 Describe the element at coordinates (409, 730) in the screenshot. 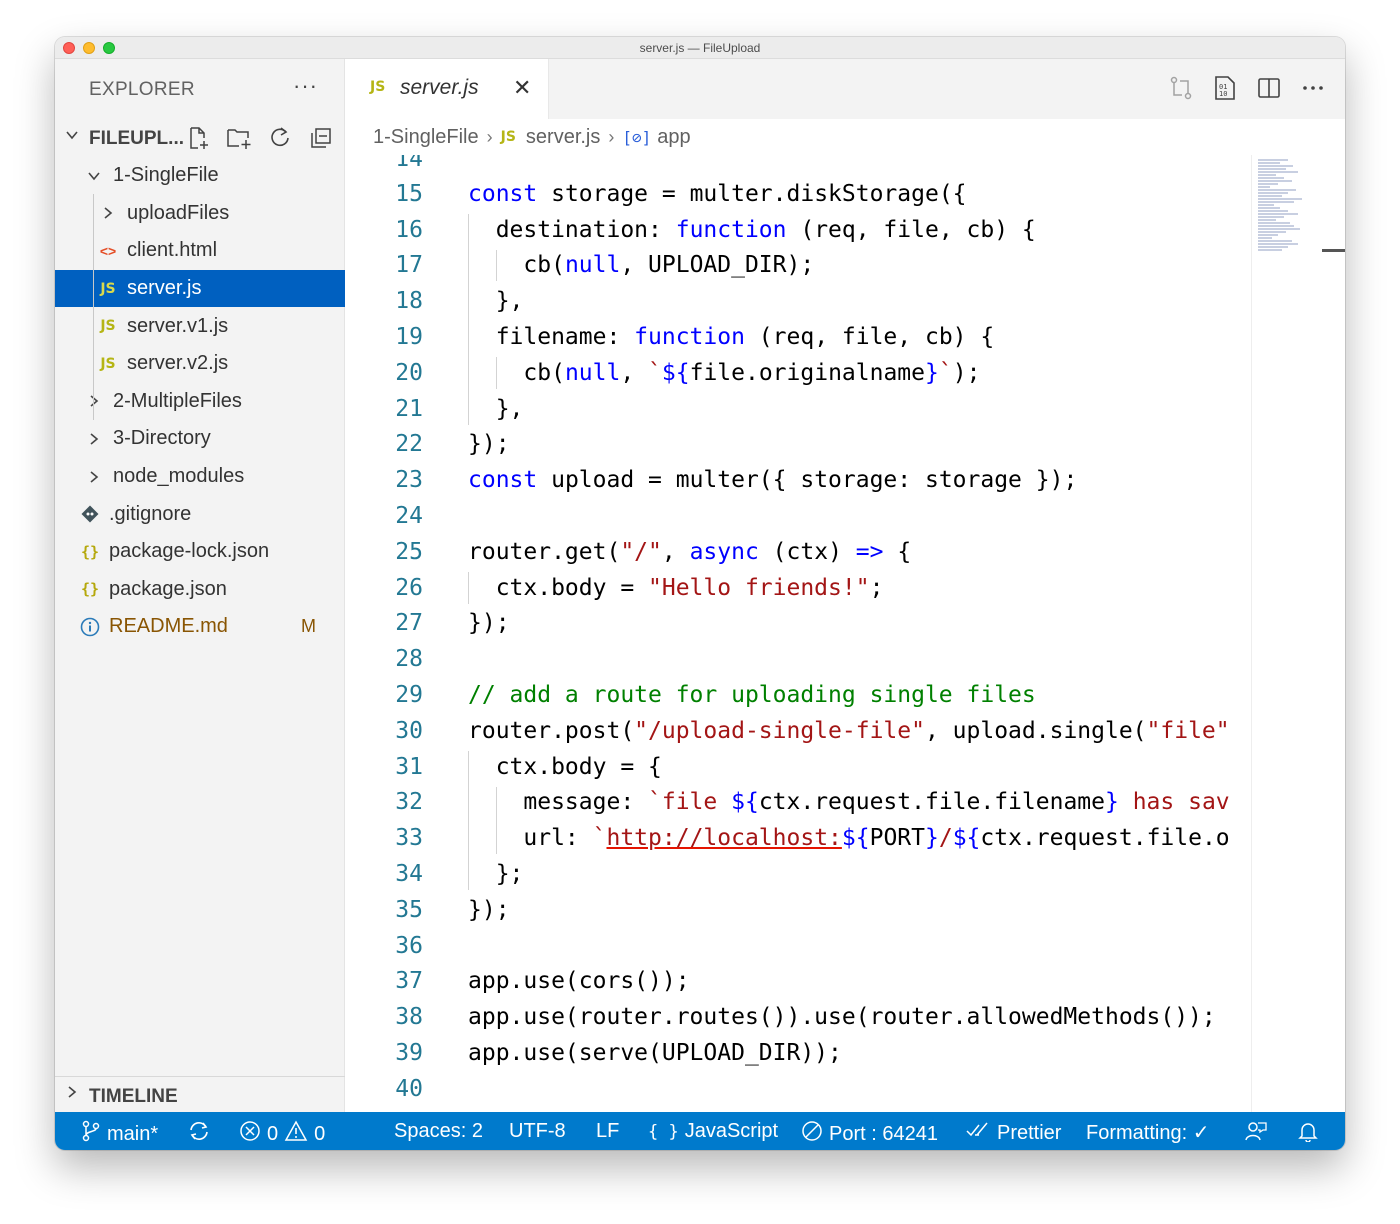

I see `line-number: 30` at that location.